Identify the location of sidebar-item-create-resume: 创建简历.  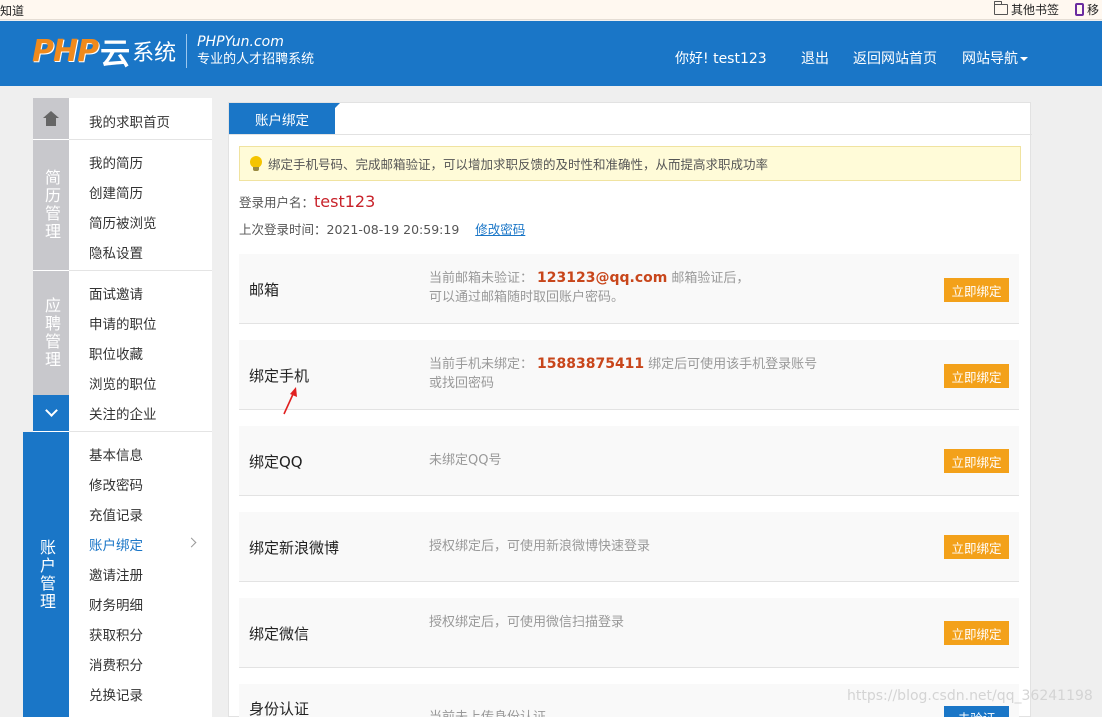
(116, 192).